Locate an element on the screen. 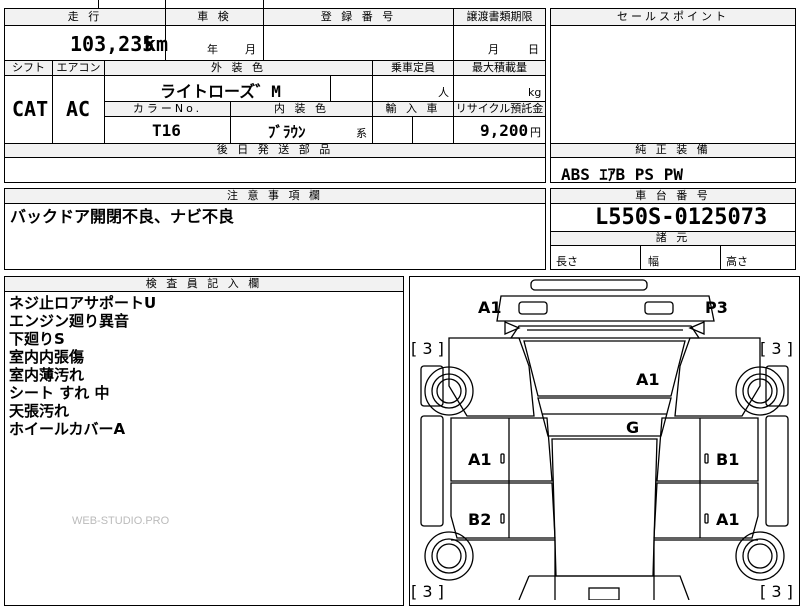 This screenshot has height=606, width=800. recycle-unit: 円 is located at coordinates (535, 132).